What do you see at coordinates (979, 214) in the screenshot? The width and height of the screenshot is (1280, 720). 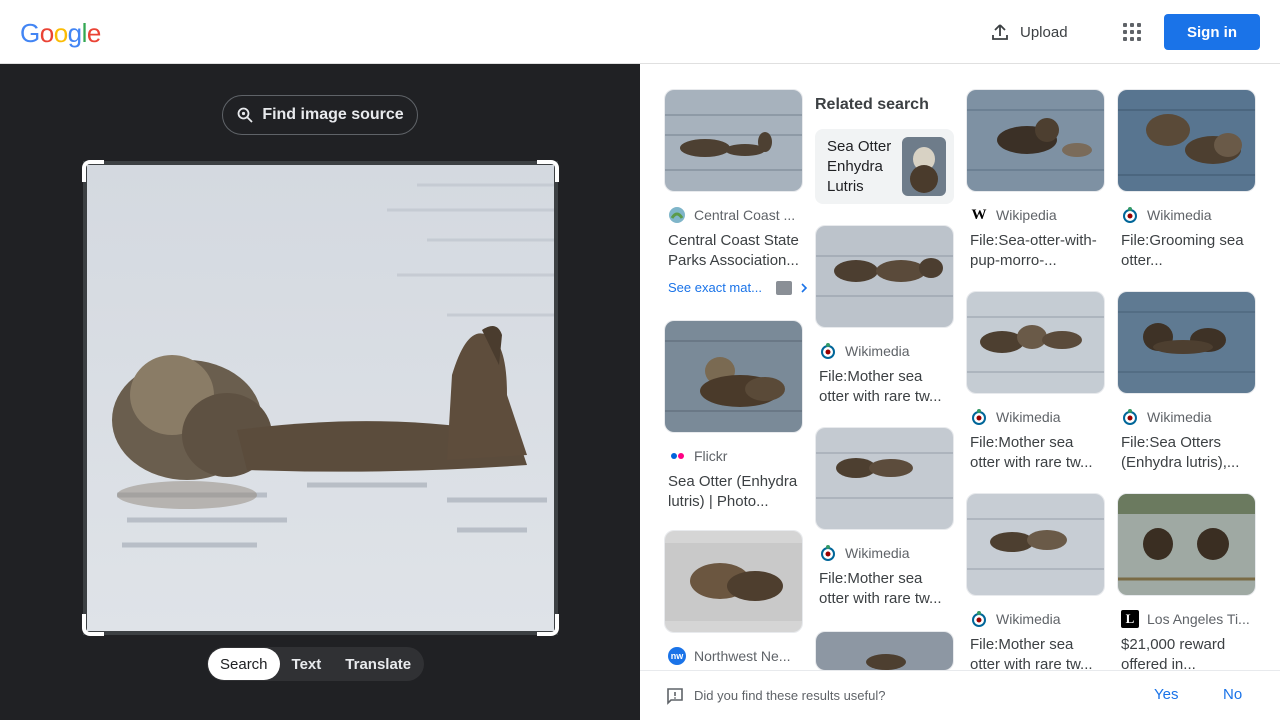 I see `wikipedia-icon: W` at bounding box center [979, 214].